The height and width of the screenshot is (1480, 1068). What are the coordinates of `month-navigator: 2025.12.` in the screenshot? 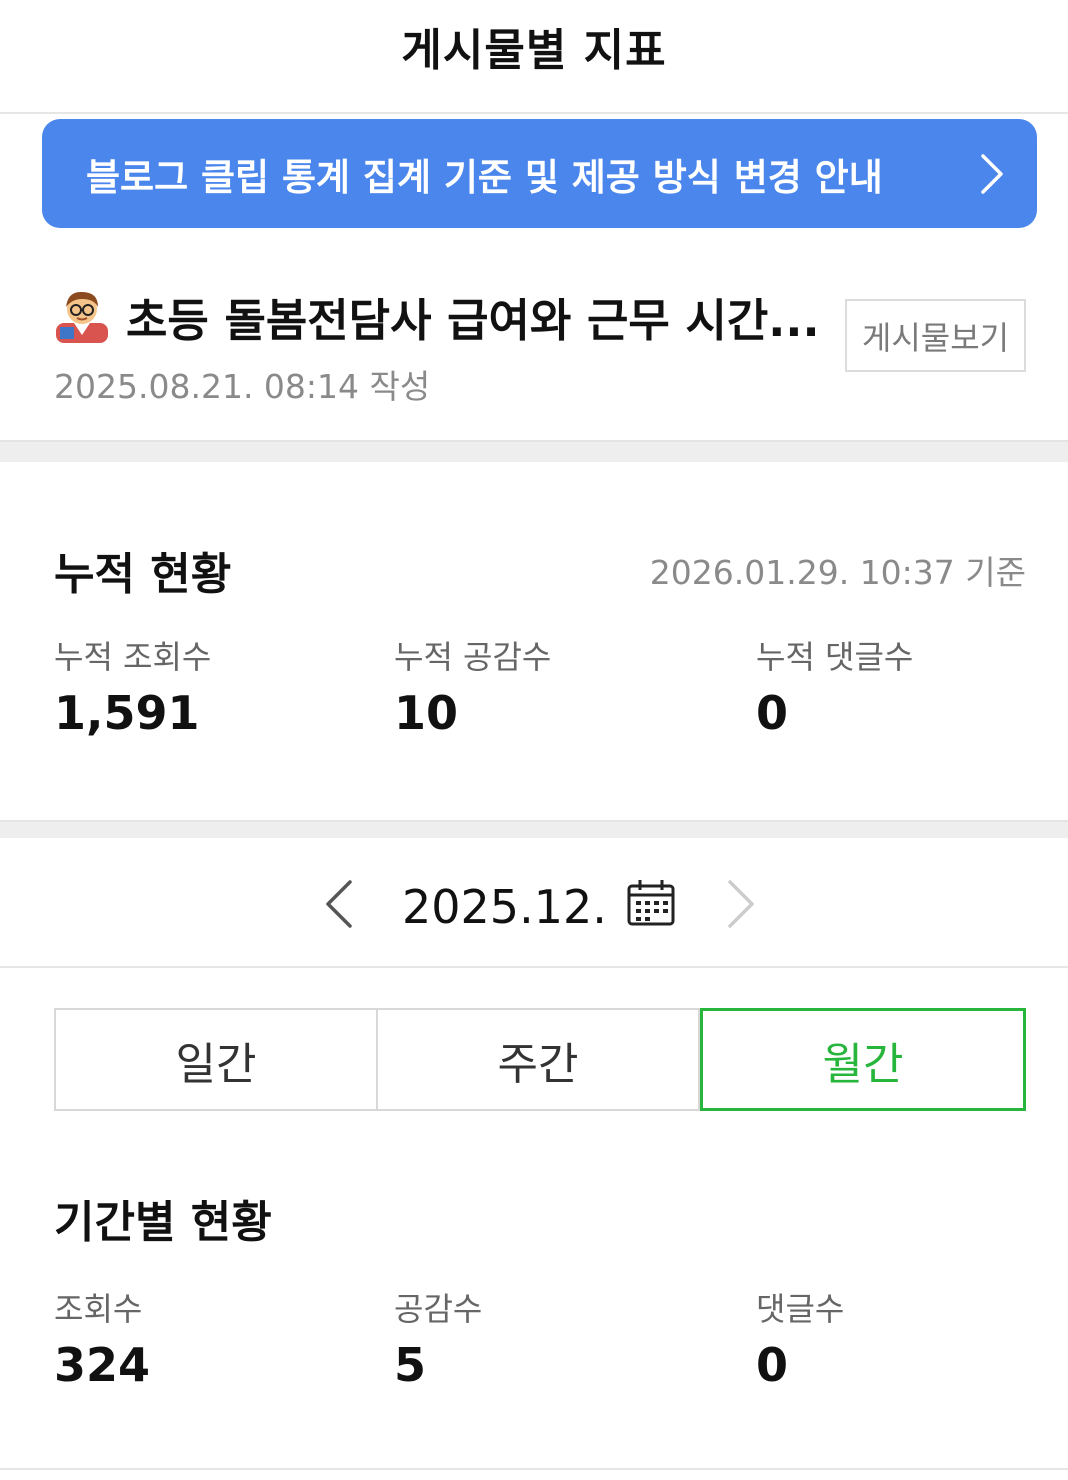 It's located at (534, 903).